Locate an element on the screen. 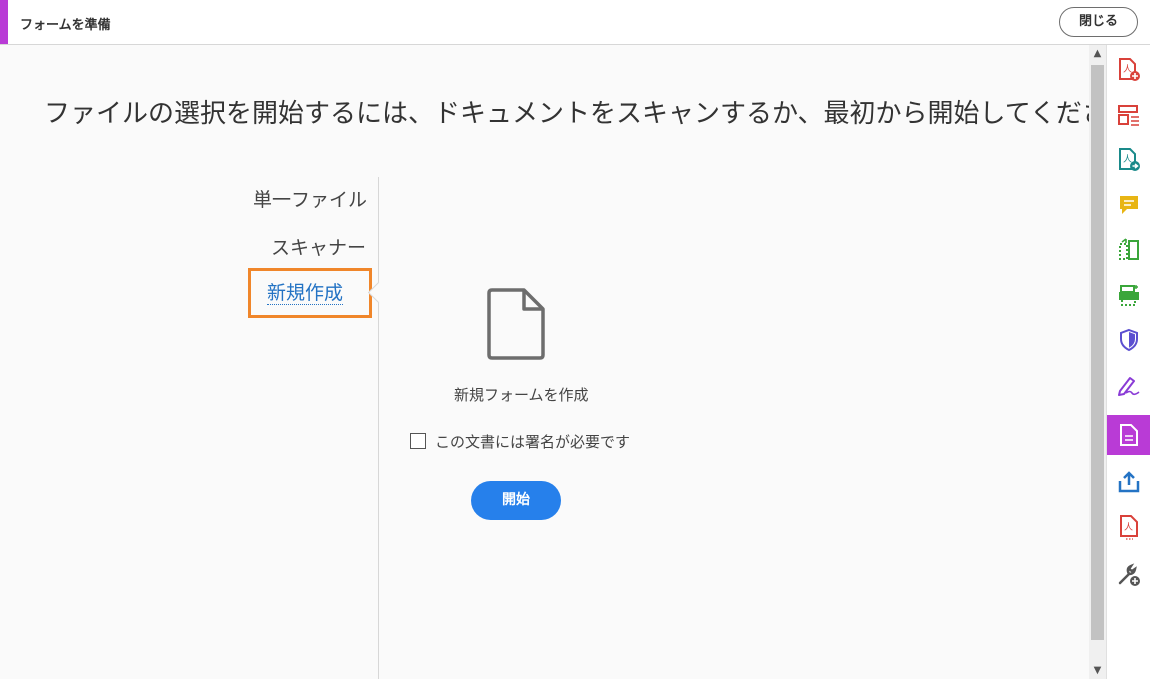 The image size is (1150, 679). comment-icon is located at coordinates (1128, 205).